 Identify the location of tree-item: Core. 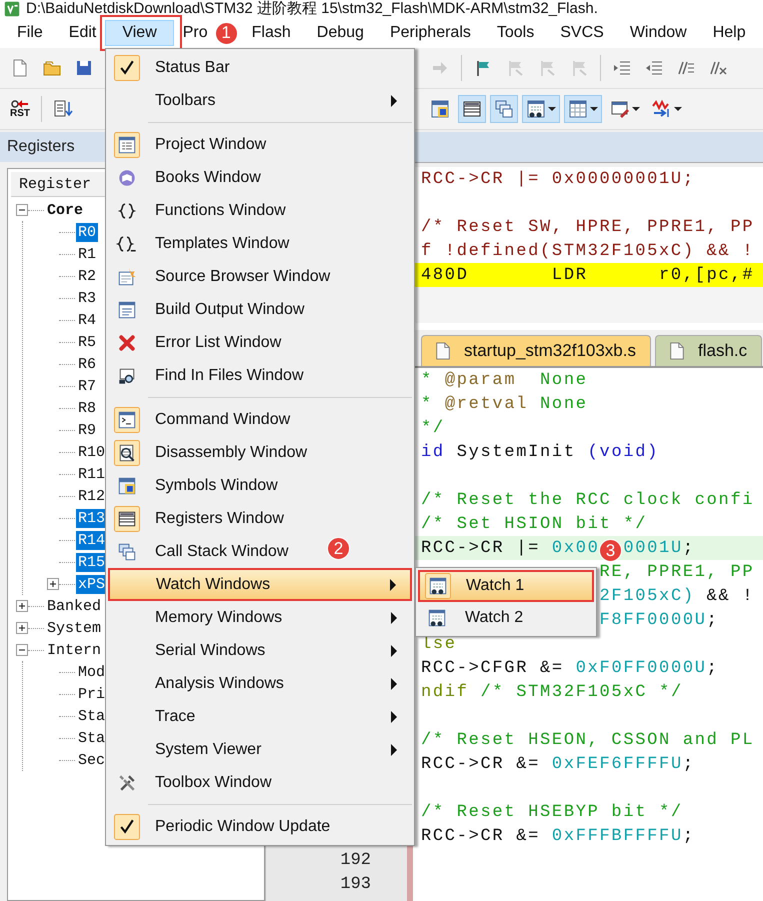
(65, 210).